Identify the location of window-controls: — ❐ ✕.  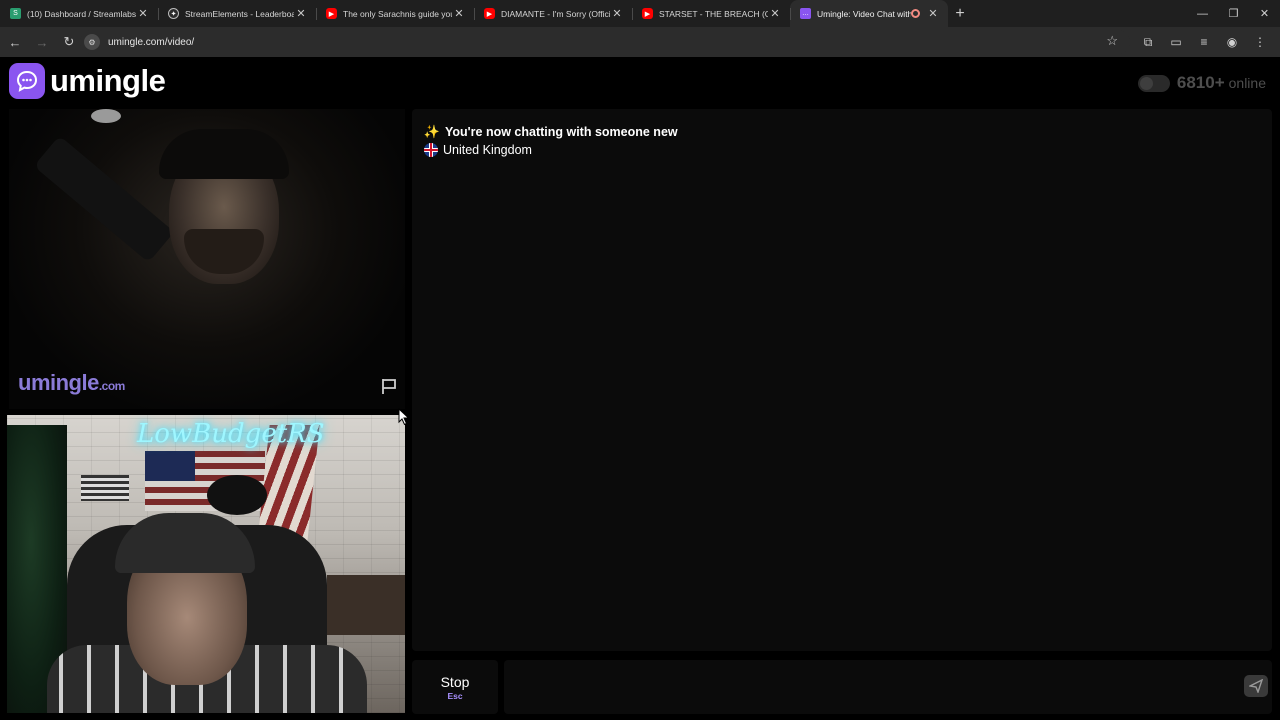
(1233, 13).